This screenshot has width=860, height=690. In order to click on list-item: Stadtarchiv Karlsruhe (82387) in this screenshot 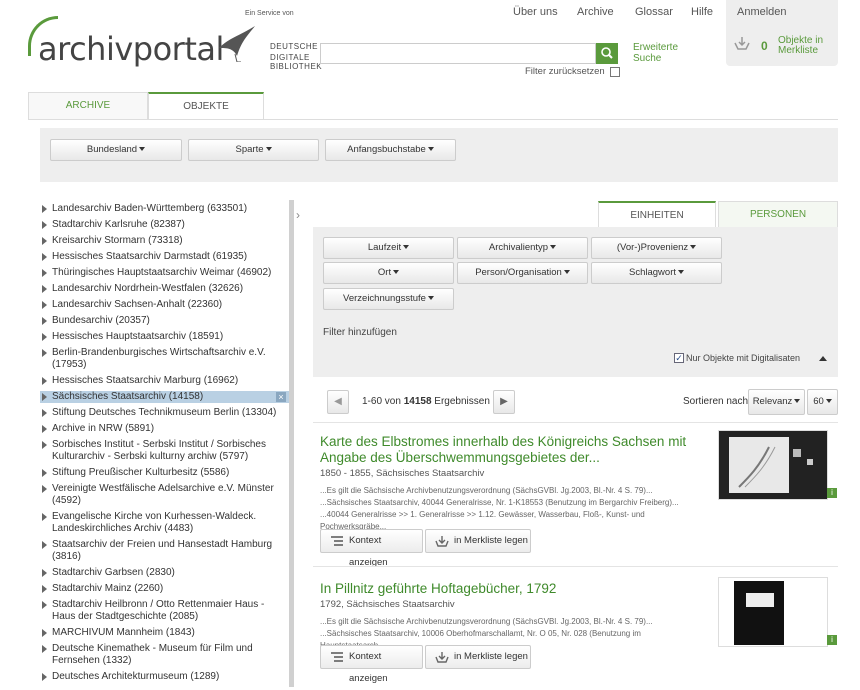, I will do `click(164, 225)`.